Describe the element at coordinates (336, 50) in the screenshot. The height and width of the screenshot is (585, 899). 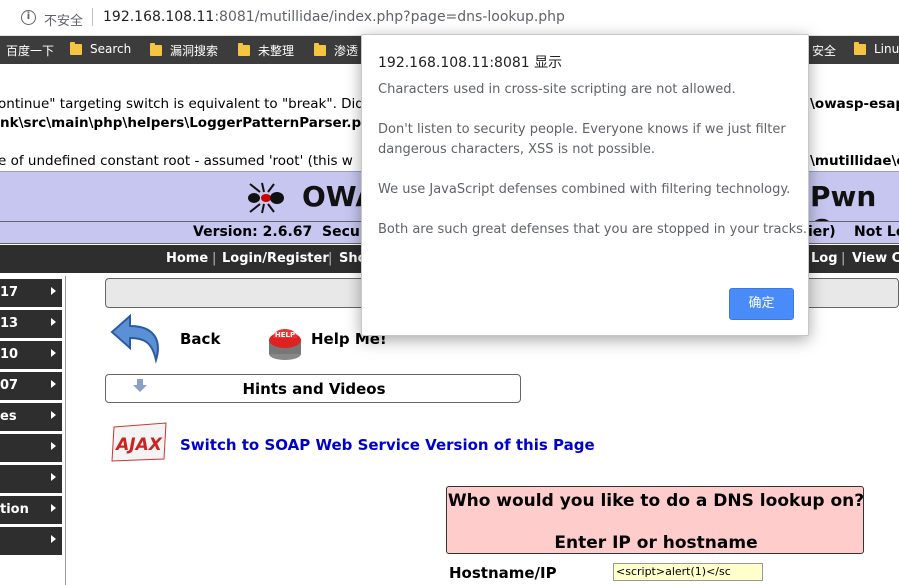
I see `bookmark-pentest: 渗透` at that location.